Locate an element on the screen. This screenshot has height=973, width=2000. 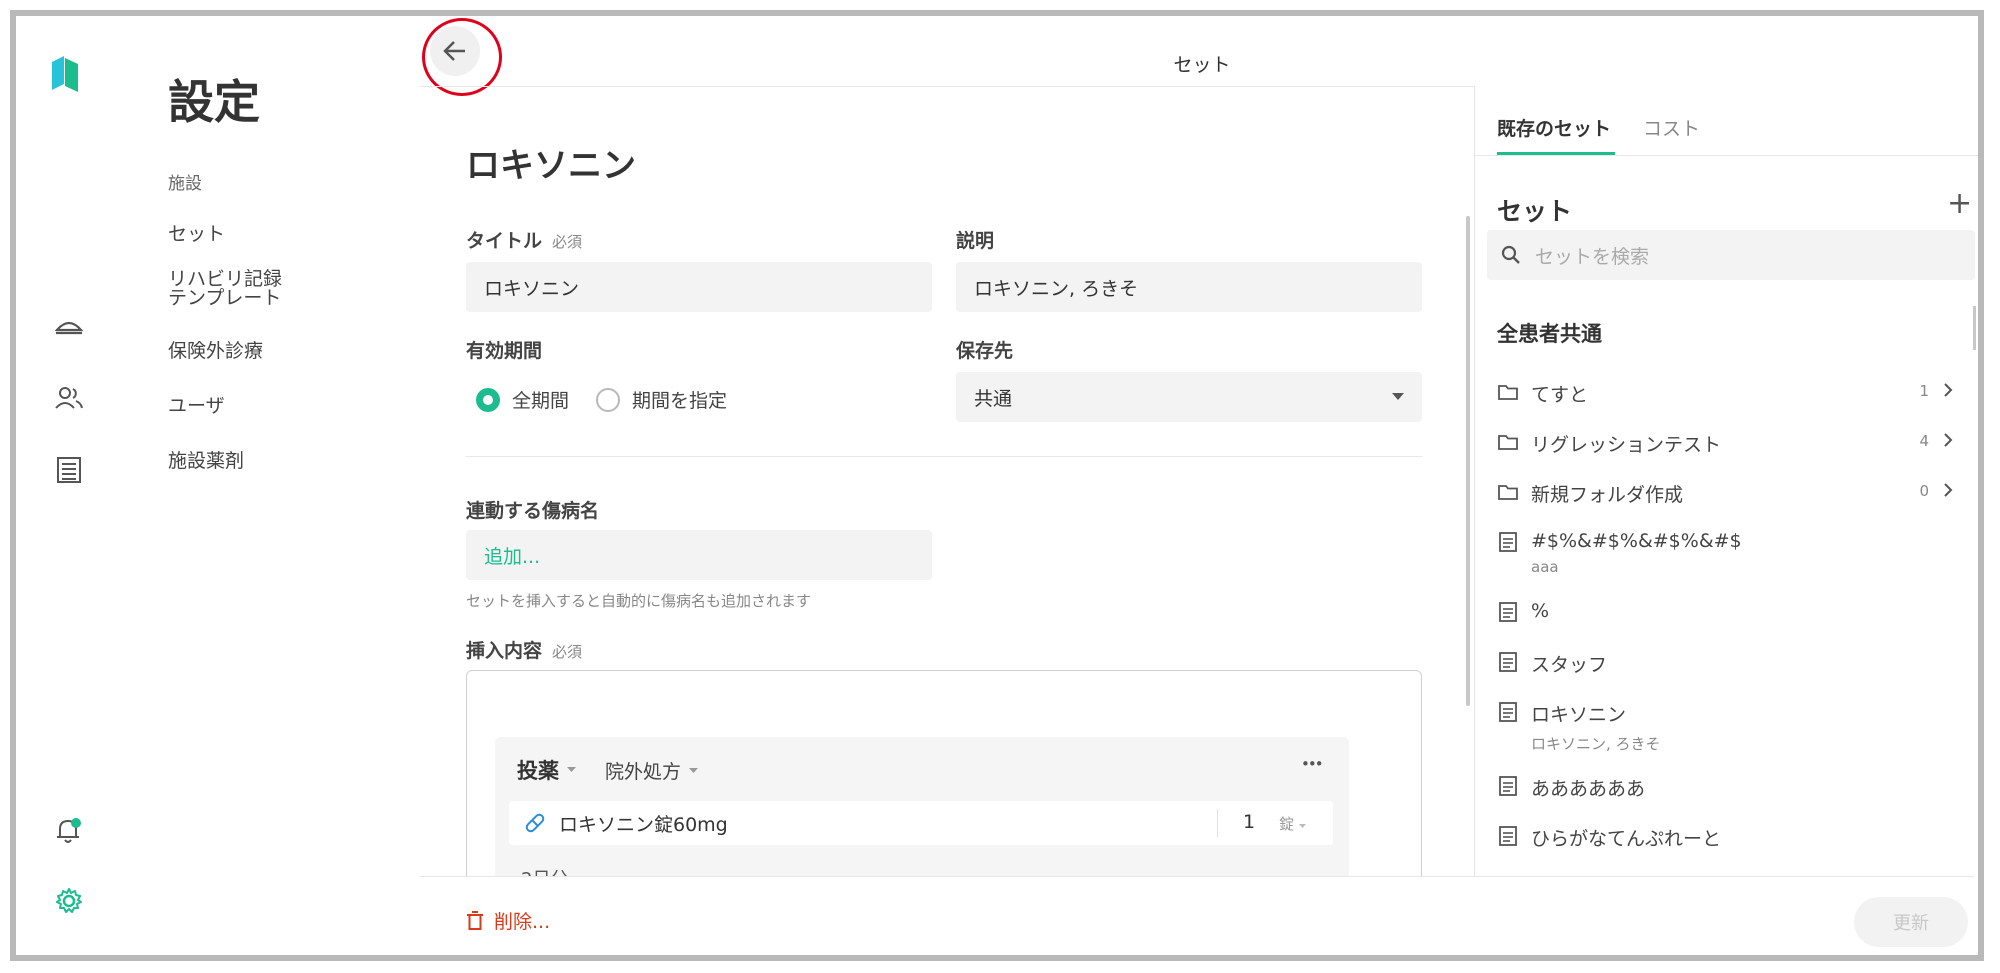
validity-range-radio: 期間を指定 is located at coordinates (661, 399).